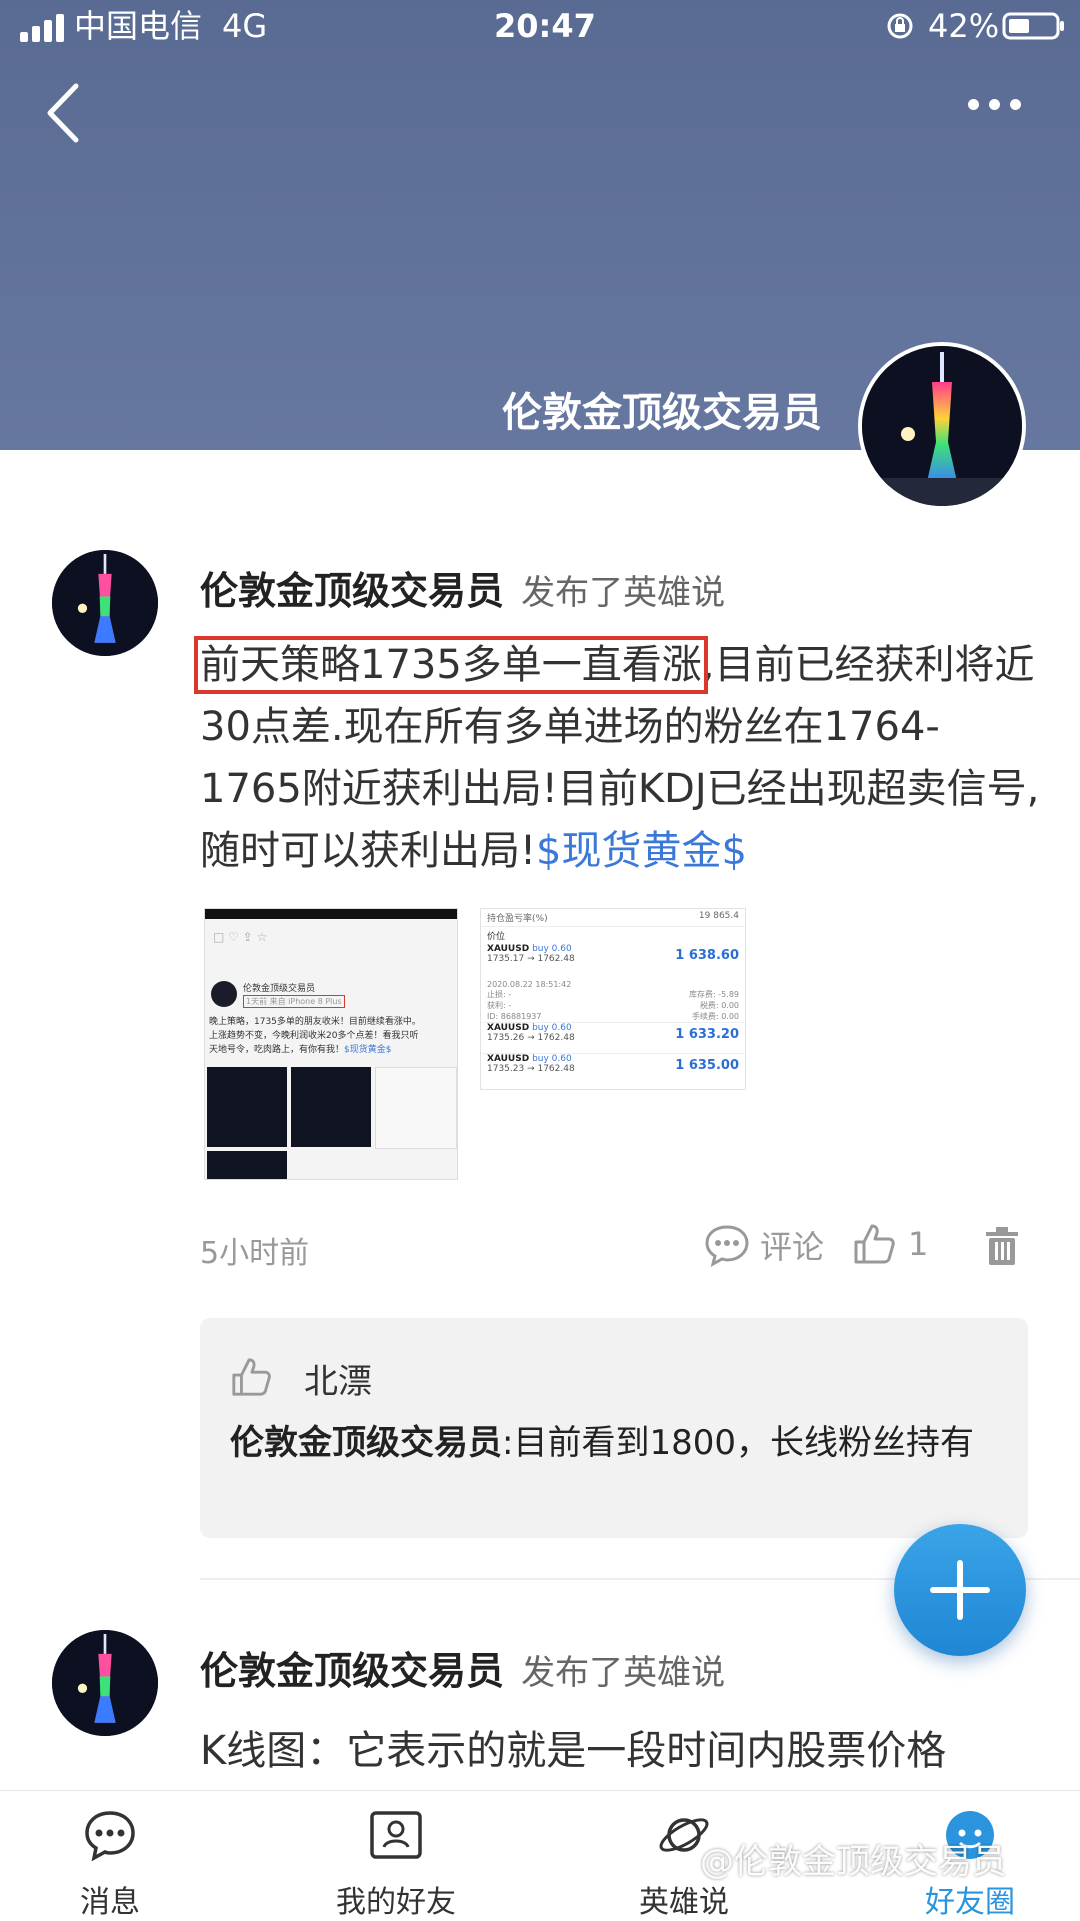  I want to click on thumb-tag: $现货黄金$, so click(368, 1050).